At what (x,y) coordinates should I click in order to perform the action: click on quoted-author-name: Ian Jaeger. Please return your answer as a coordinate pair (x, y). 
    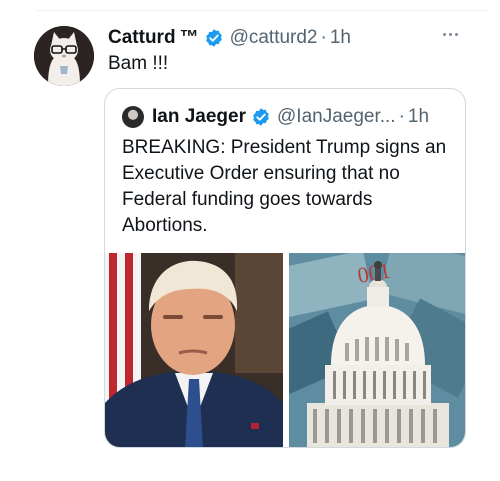
    Looking at the image, I should click on (199, 117).